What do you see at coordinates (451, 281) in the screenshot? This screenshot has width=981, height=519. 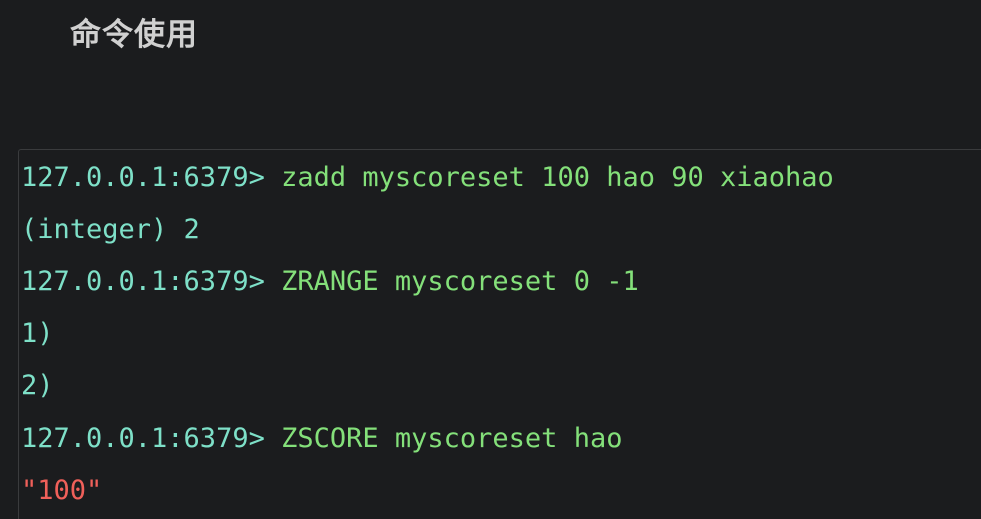 I see `terminal-command: ZRANGE myscoreset 0 -1` at bounding box center [451, 281].